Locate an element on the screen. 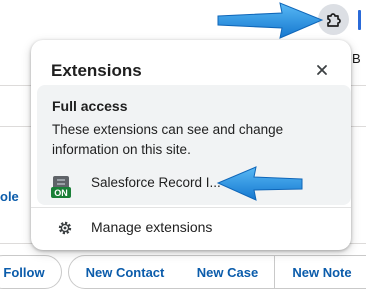  badge-on-label: ON is located at coordinates (61, 193).